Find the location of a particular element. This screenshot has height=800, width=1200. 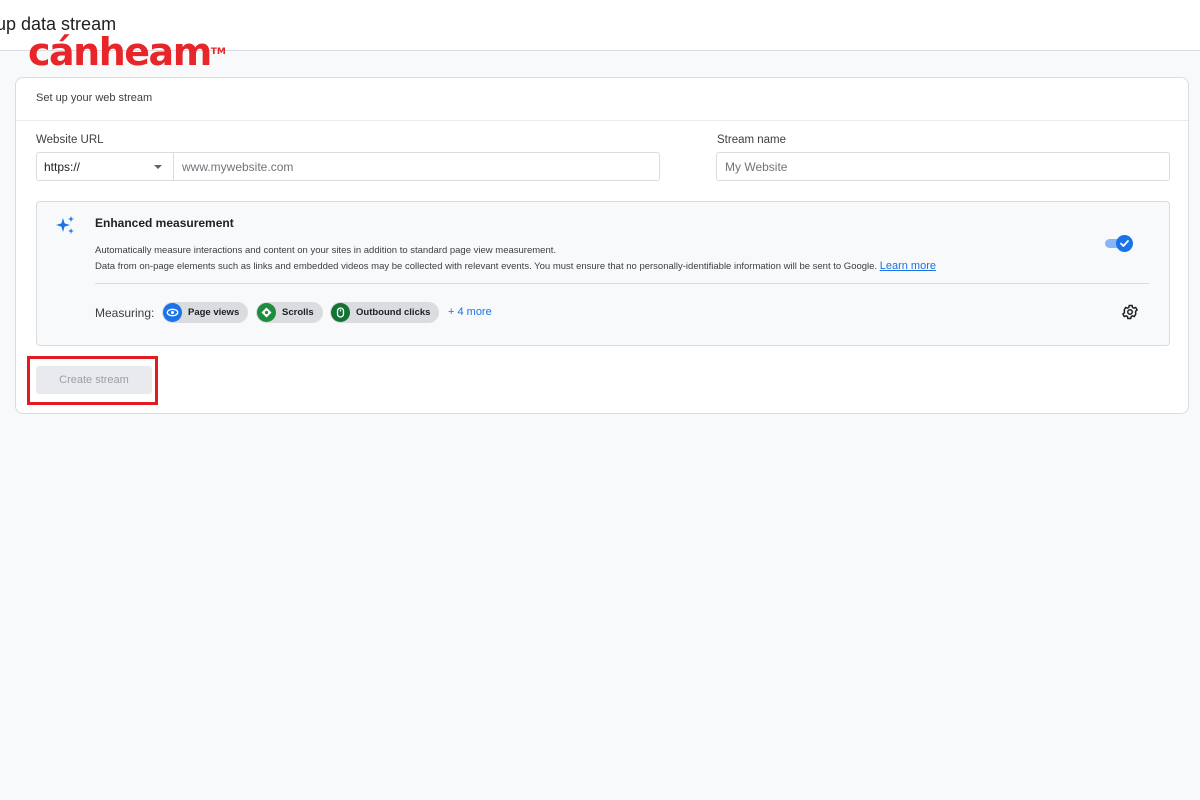

eye-icon is located at coordinates (172, 312).